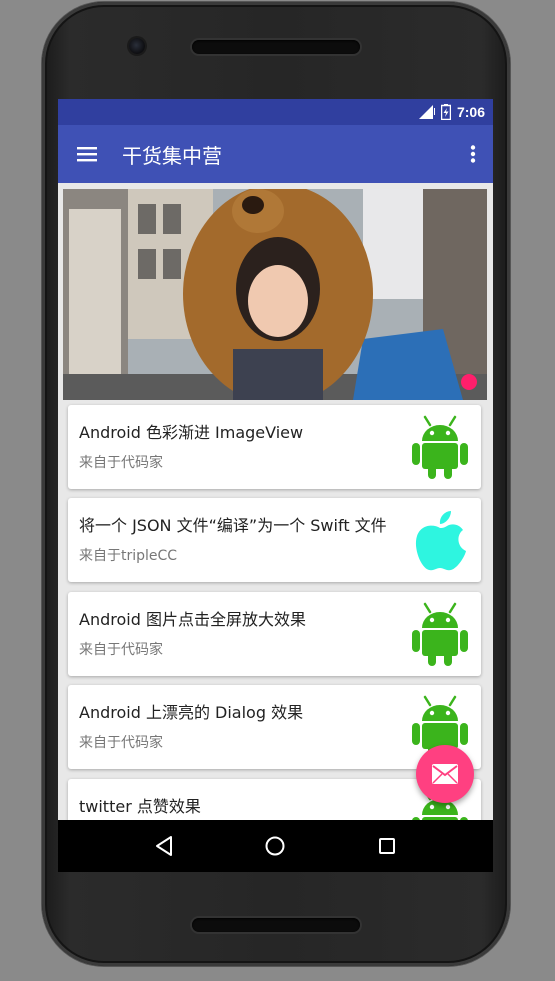 This screenshot has width=555, height=981. What do you see at coordinates (233, 525) in the screenshot?
I see `article-title: 将一个 JSON 文件“编译”为一个 Swift 文件` at bounding box center [233, 525].